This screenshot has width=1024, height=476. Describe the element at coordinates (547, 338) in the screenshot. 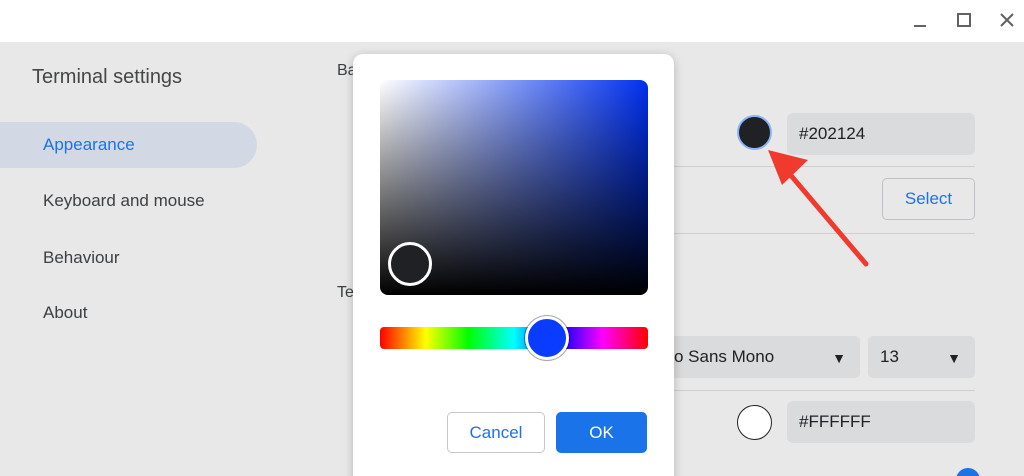

I see `hue-slider-handle` at that location.